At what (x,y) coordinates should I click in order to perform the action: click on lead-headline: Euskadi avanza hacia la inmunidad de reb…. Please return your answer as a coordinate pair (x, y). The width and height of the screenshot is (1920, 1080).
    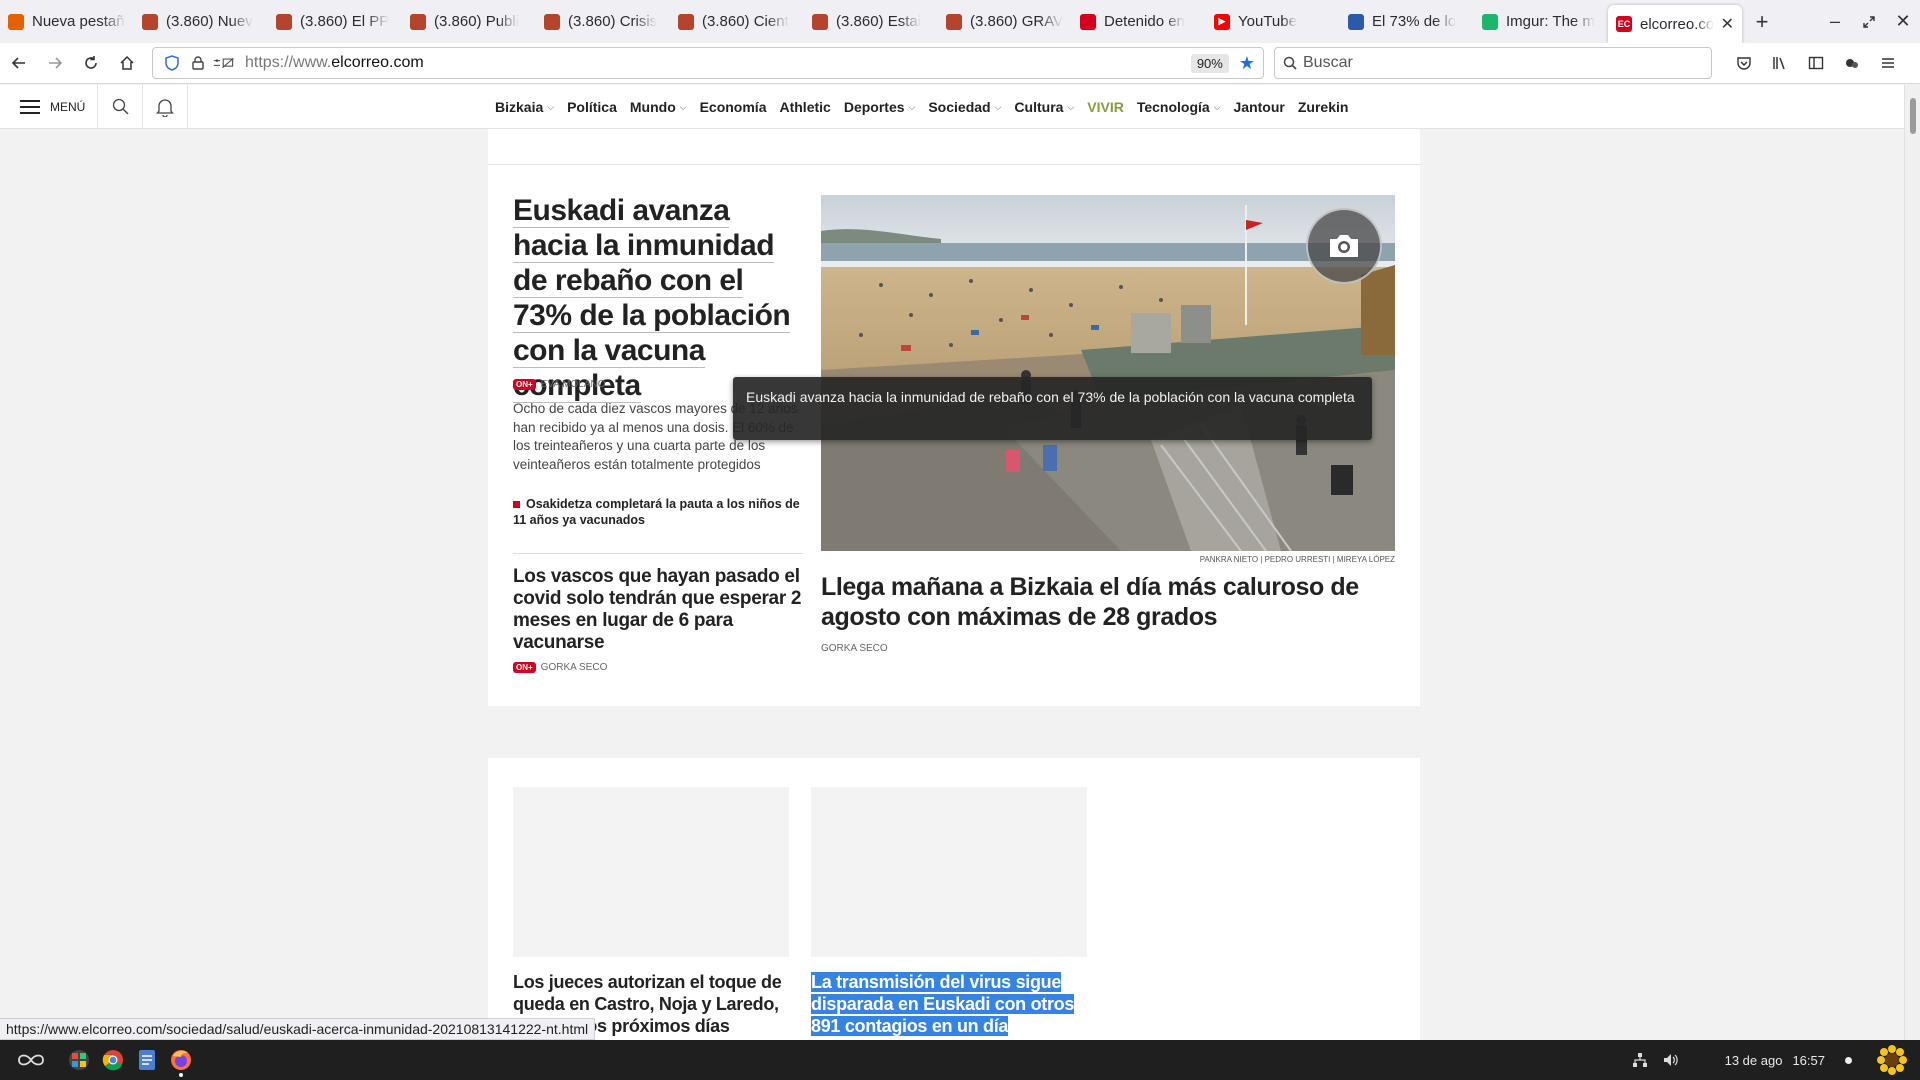
    Looking at the image, I should click on (658, 298).